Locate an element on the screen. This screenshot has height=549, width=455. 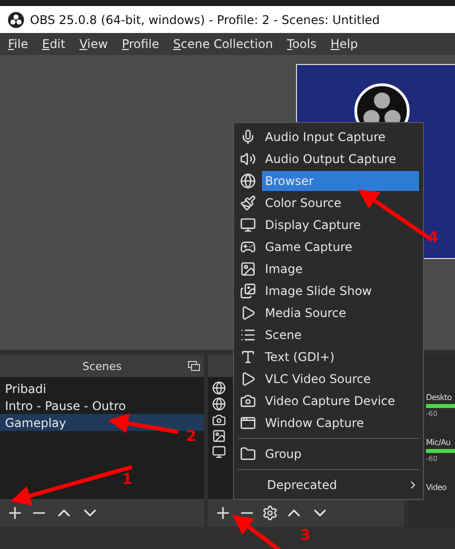
annotation-number: 4 is located at coordinates (433, 237).